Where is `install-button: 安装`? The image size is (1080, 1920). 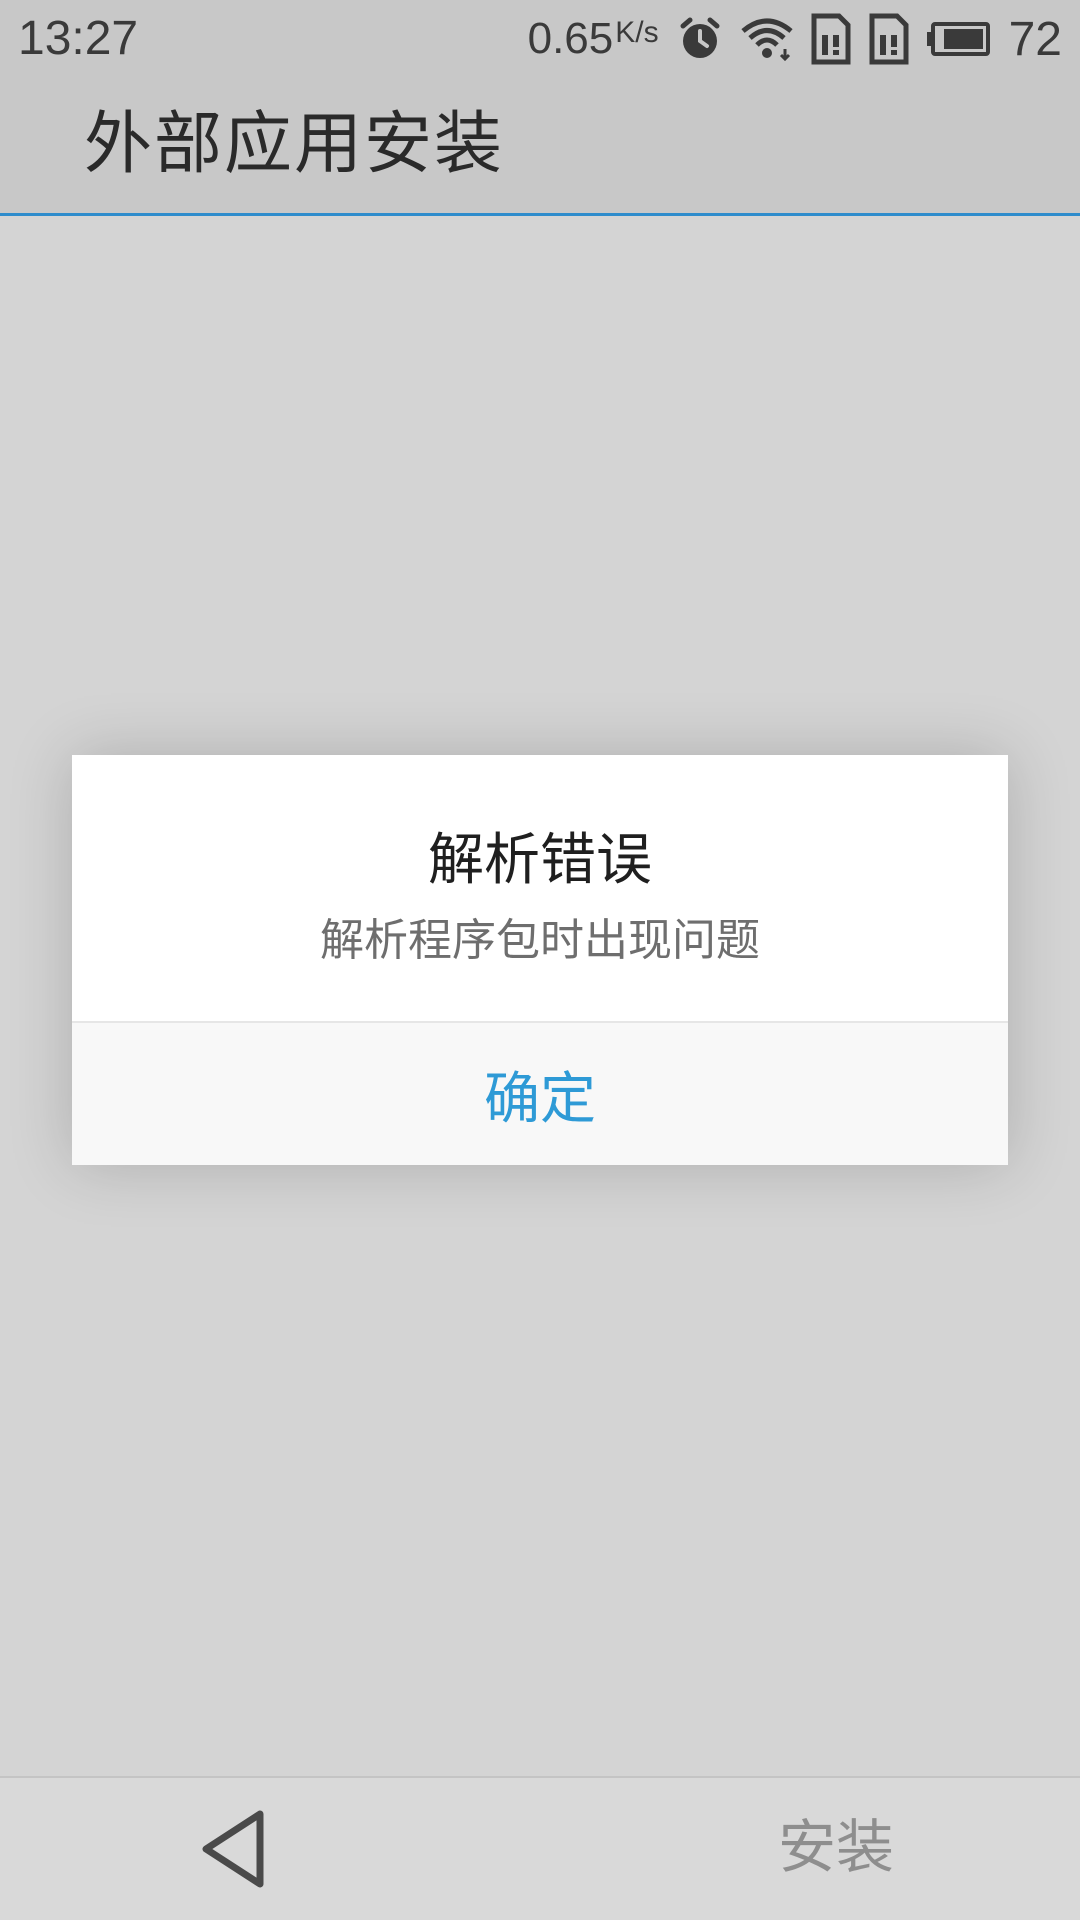
install-button: 安装 is located at coordinates (836, 1847).